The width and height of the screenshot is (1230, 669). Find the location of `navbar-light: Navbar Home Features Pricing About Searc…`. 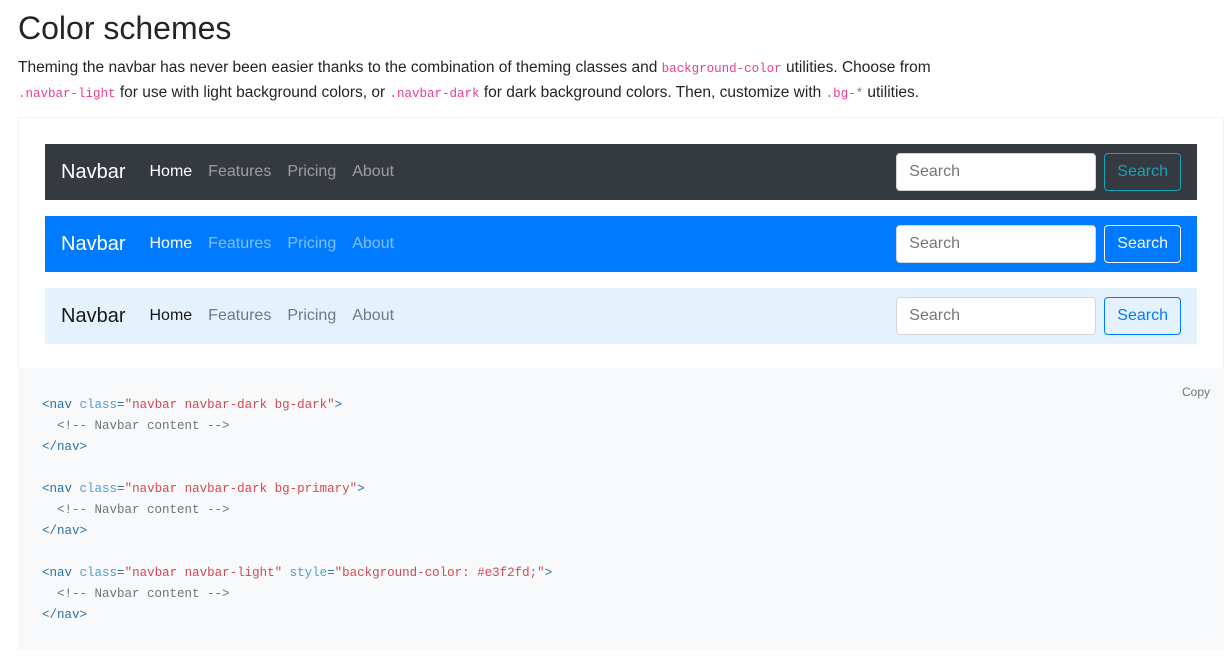

navbar-light: Navbar Home Features Pricing About Searc… is located at coordinates (621, 316).